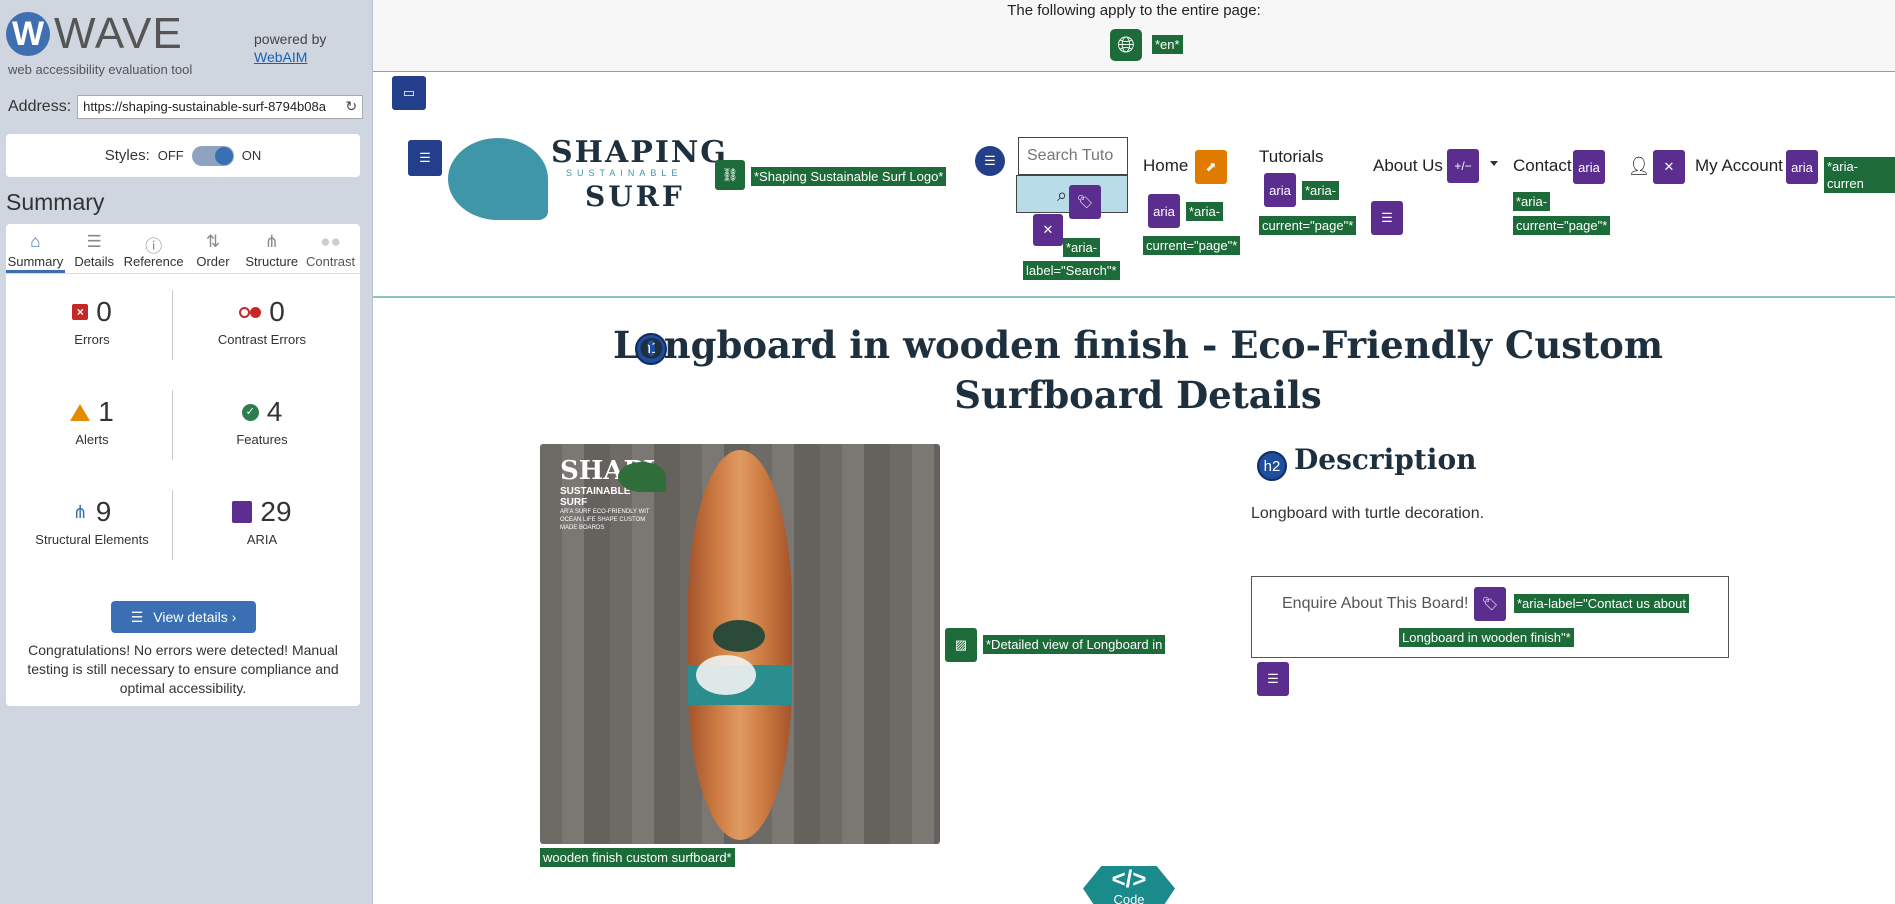 This screenshot has height=904, width=1895. What do you see at coordinates (118, 33) in the screenshot?
I see `wave-logo-text: WAVE` at bounding box center [118, 33].